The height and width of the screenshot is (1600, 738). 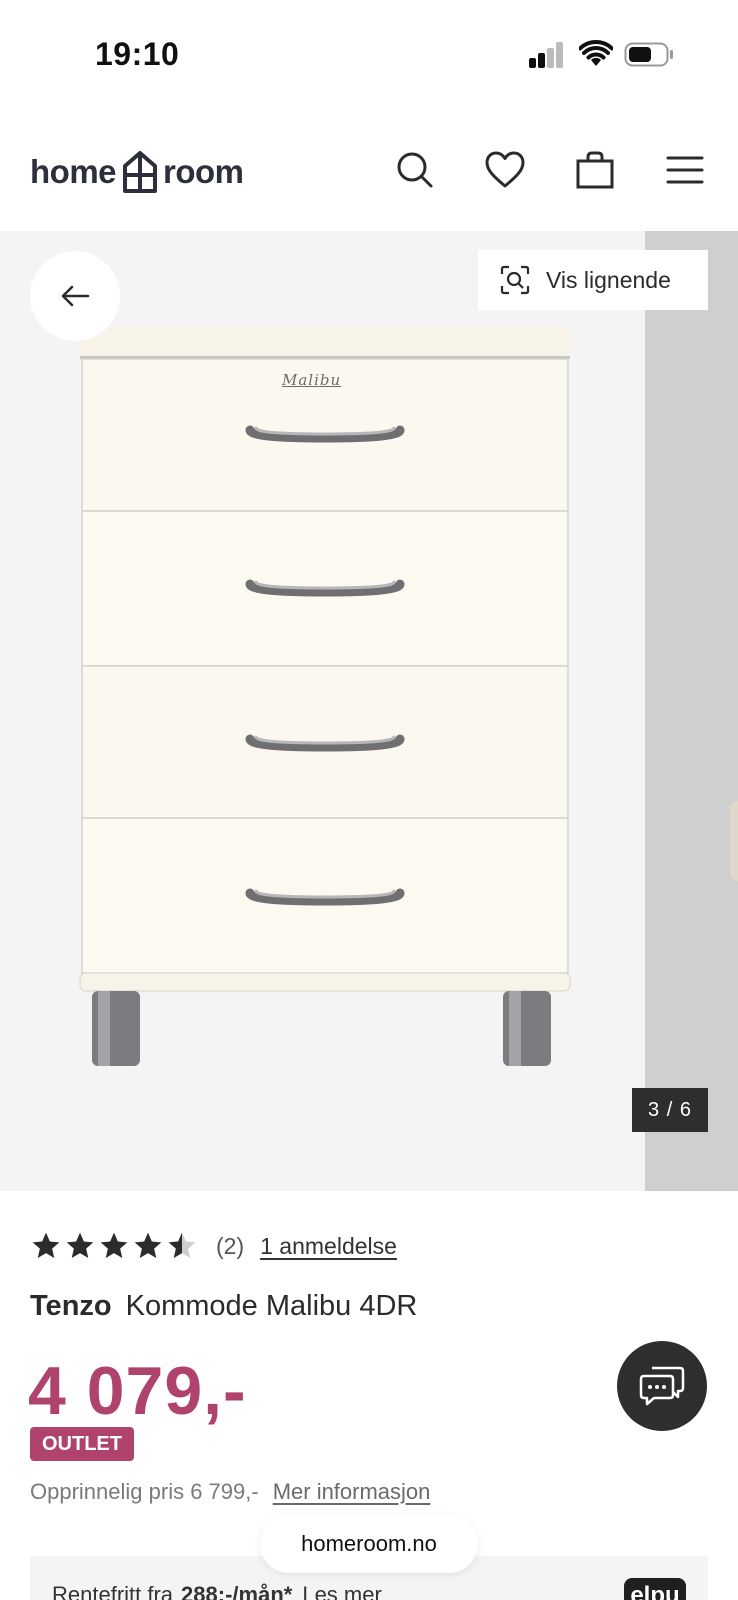 I want to click on menu-icon, so click(x=685, y=170).